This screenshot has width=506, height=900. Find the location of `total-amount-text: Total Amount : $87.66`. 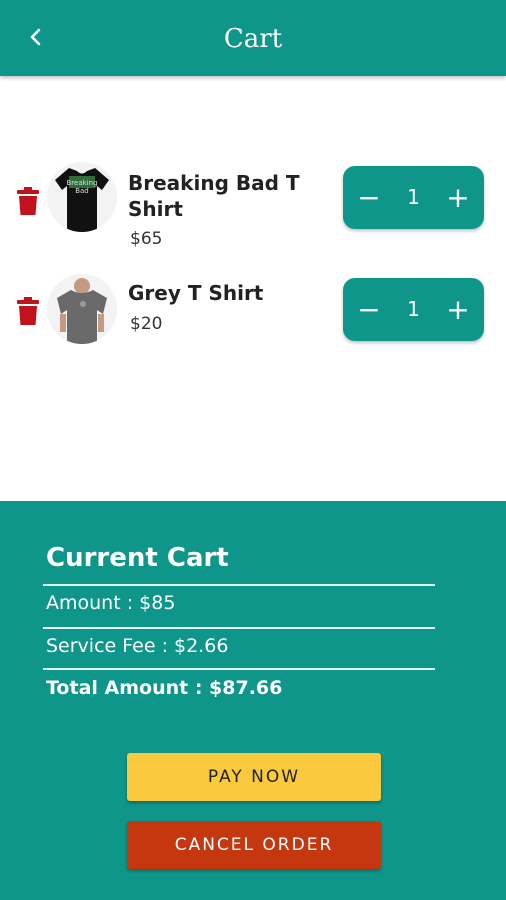

total-amount-text: Total Amount : $87.66 is located at coordinates (164, 688).